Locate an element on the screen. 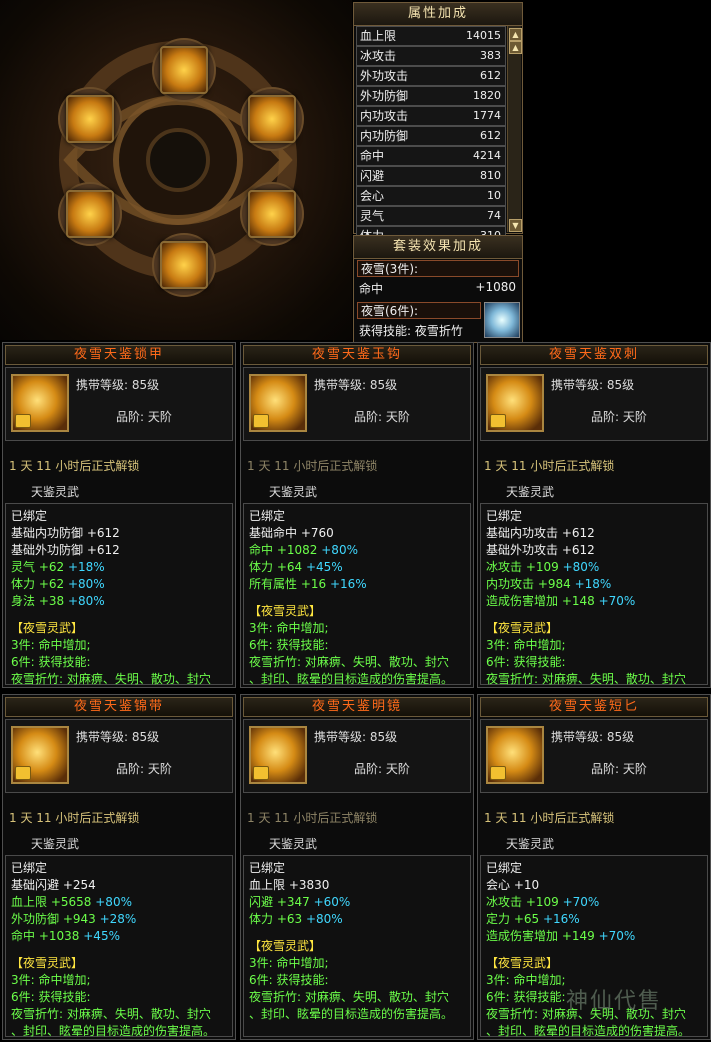 This screenshot has width=711, height=1042. hook-icon is located at coordinates (278, 403).